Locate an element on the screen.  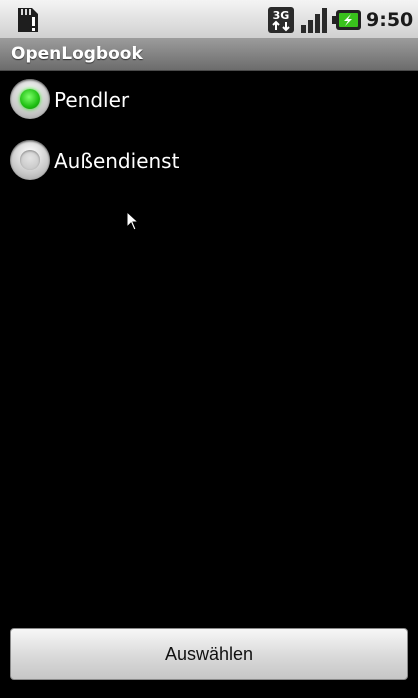
option-label-pendler: Pendler is located at coordinates (92, 100).